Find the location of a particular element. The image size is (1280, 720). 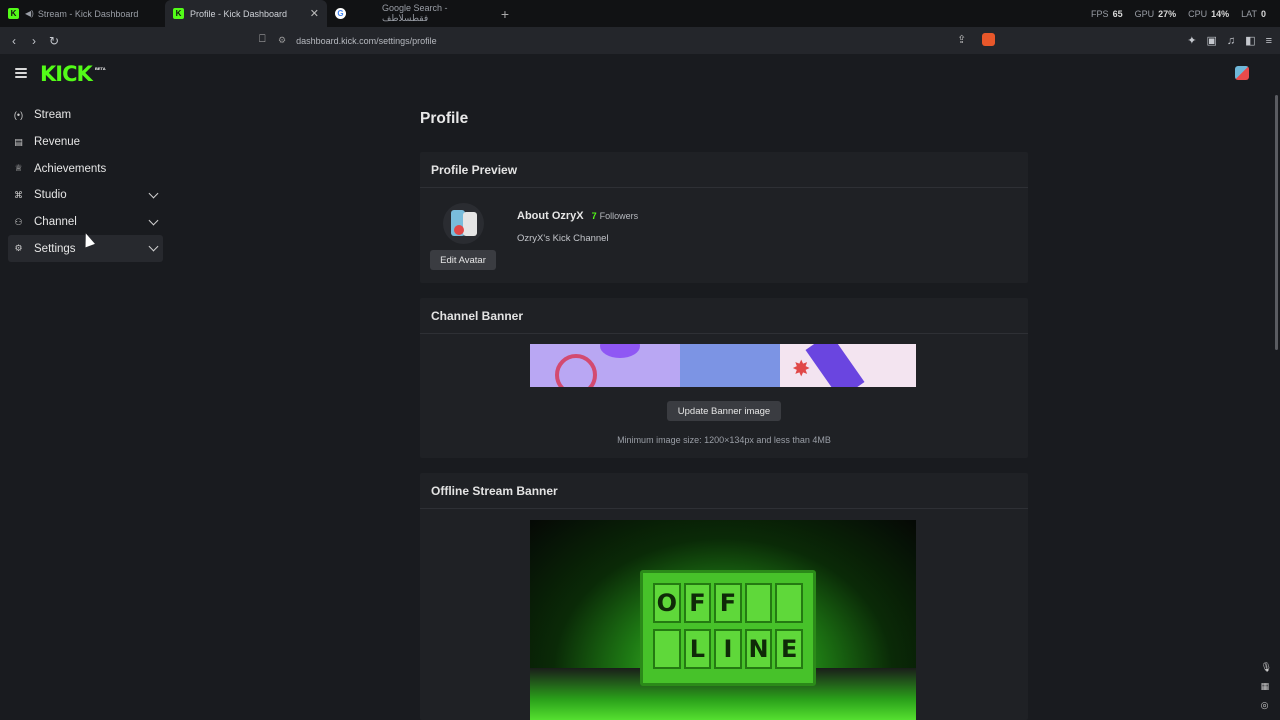

broadcast-icon: (•) is located at coordinates (18, 115).